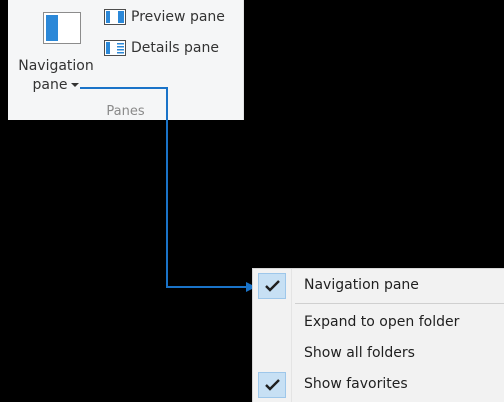  I want to click on details-pane-icon, so click(115, 48).